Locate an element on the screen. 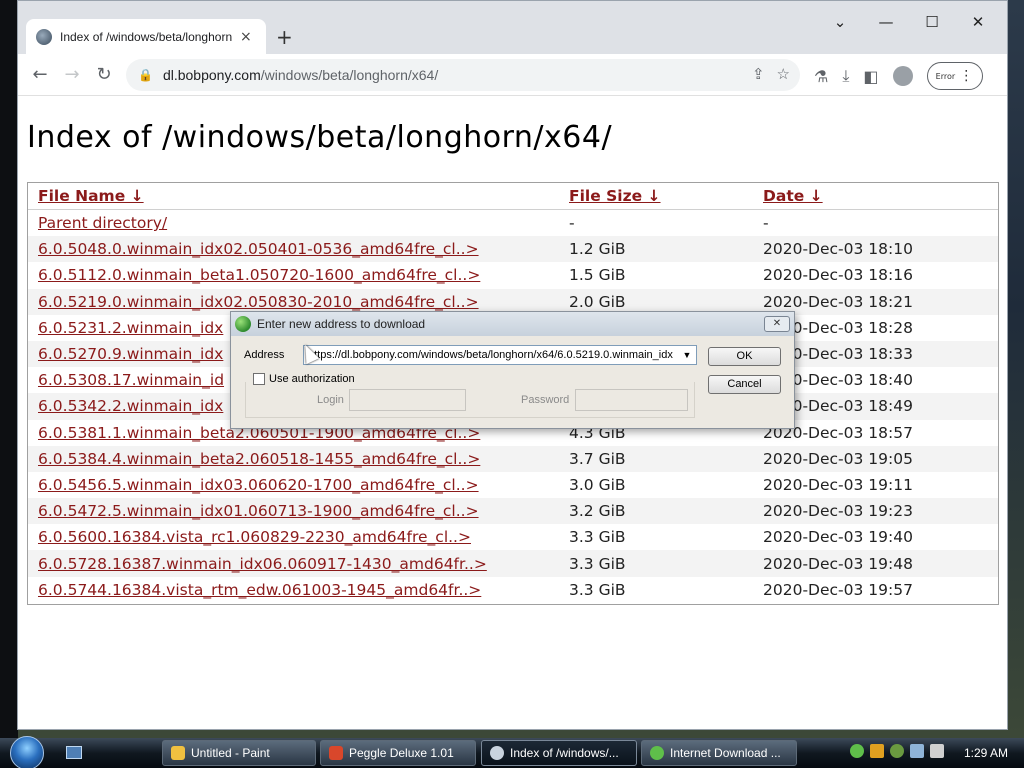  tray-shield-icon is located at coordinates (877, 751).